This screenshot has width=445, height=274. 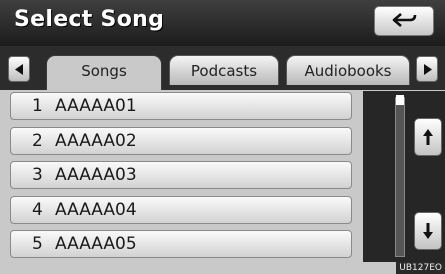 I want to click on song-list-item: 1 AAAAA01, so click(x=181, y=106).